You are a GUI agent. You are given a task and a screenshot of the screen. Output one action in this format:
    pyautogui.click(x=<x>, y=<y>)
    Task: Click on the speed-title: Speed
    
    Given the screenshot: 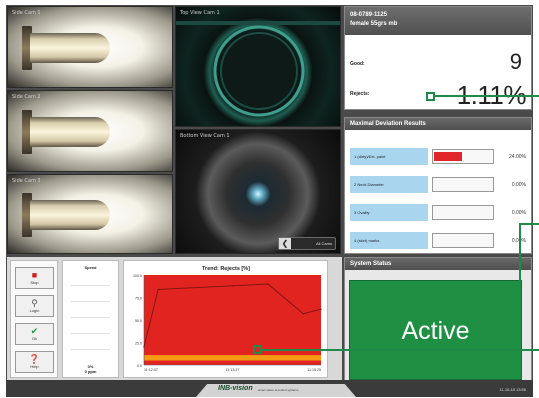 What is the action you would take?
    pyautogui.click(x=90, y=267)
    